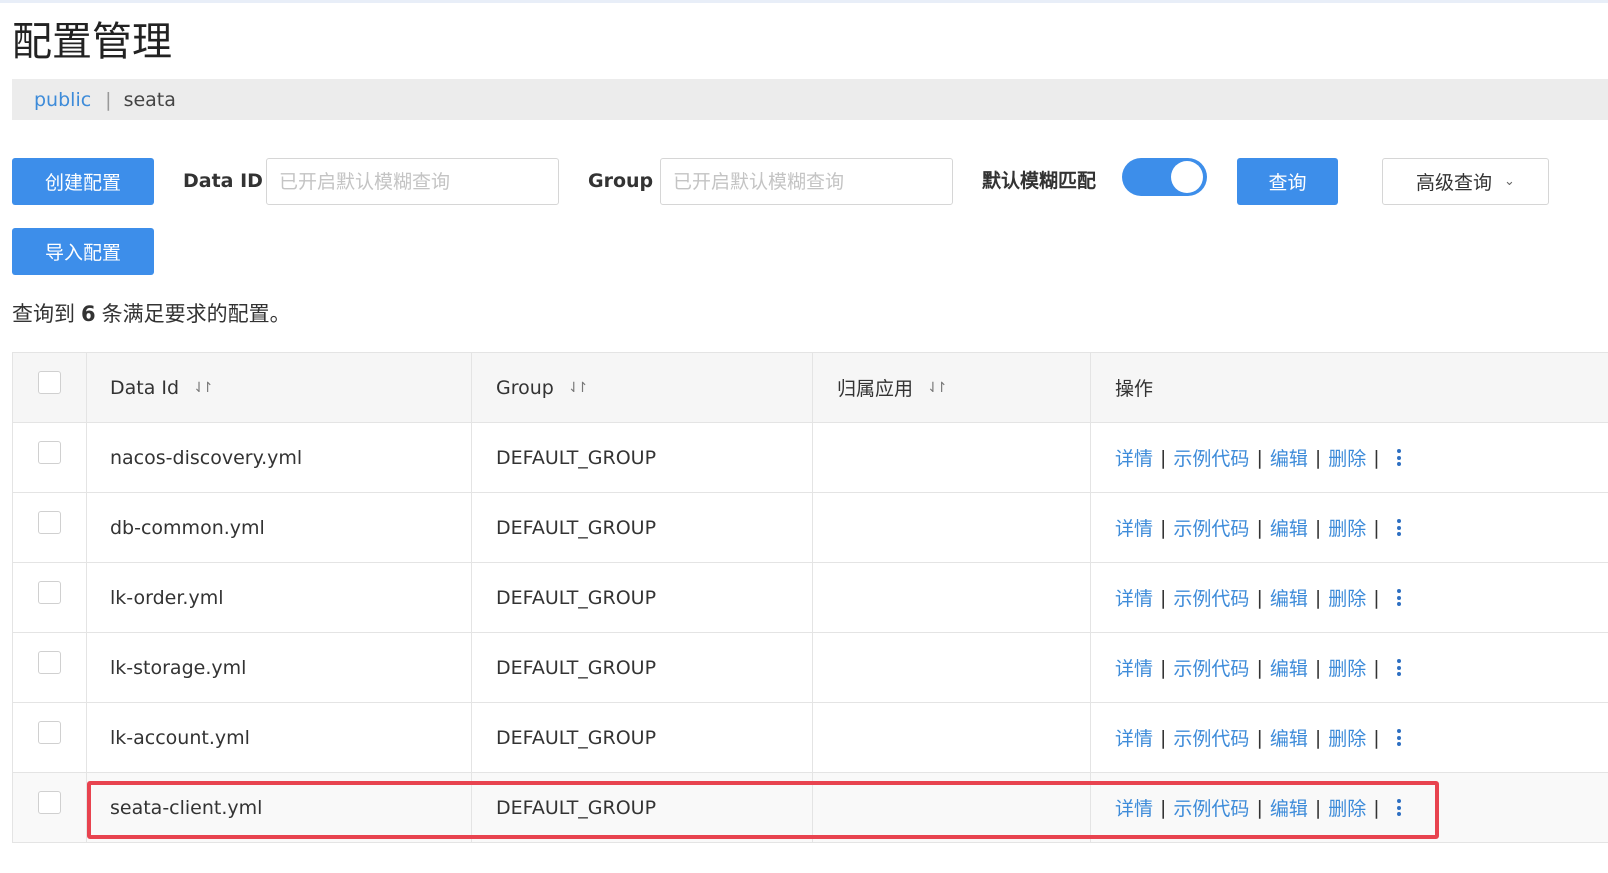 This screenshot has width=1608, height=873. What do you see at coordinates (1164, 177) in the screenshot?
I see `fuzzy-match-toggle` at bounding box center [1164, 177].